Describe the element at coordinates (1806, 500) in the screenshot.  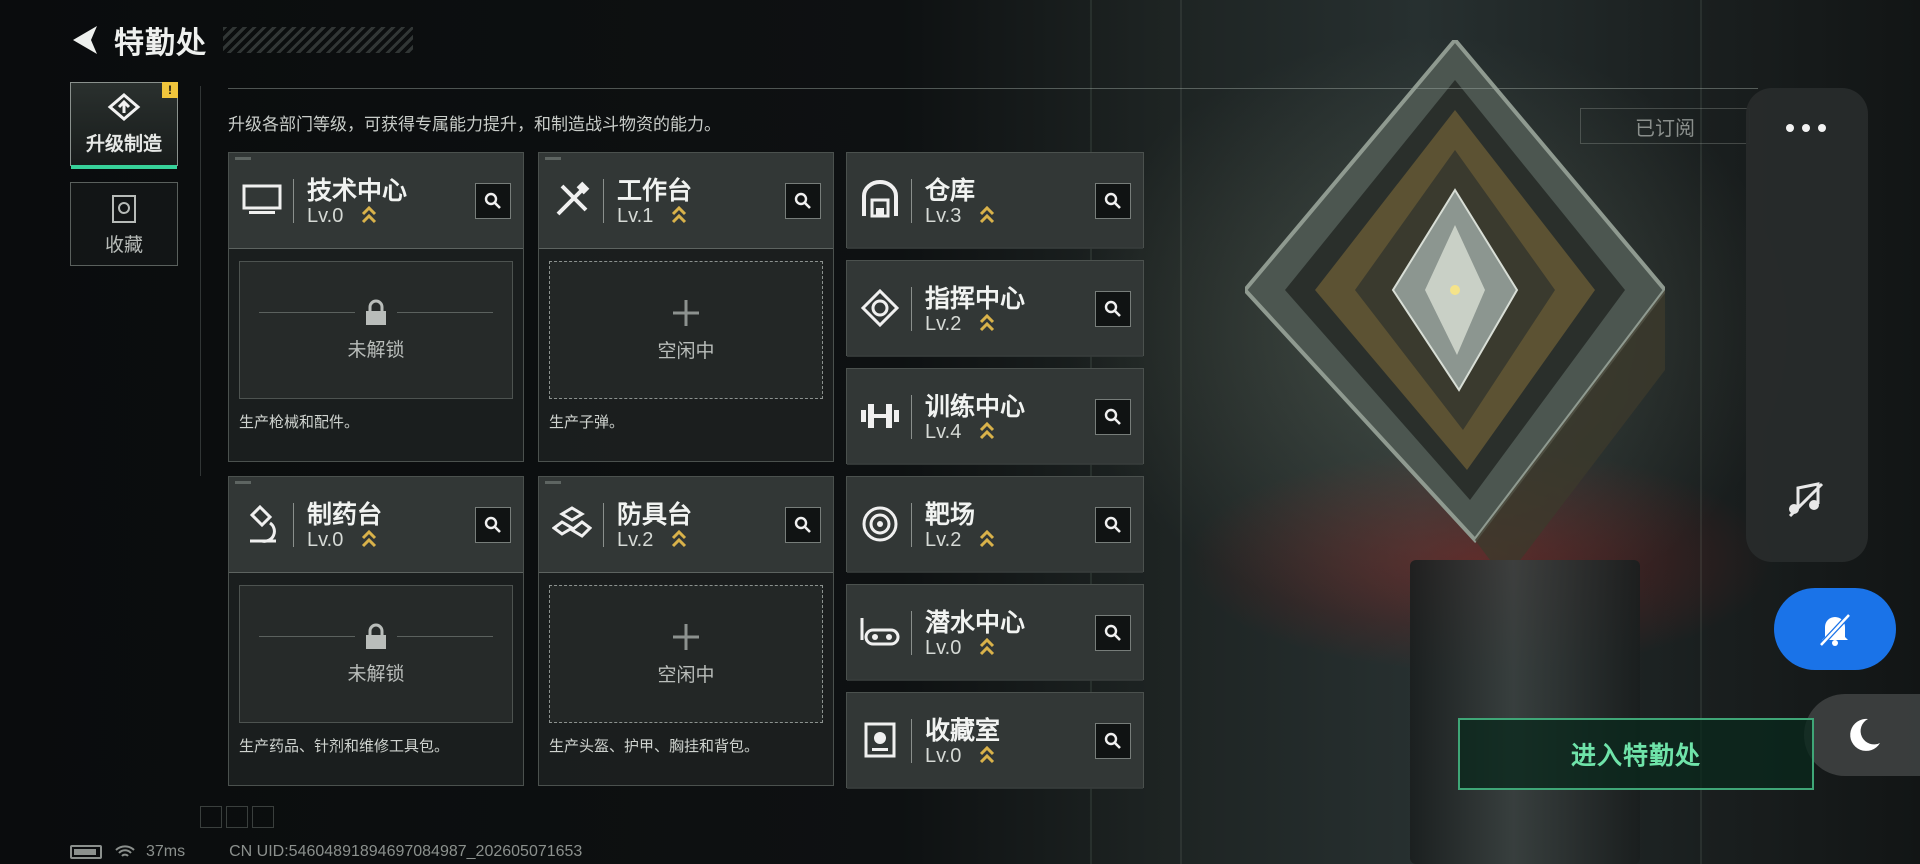
I see `music-off-icon` at that location.